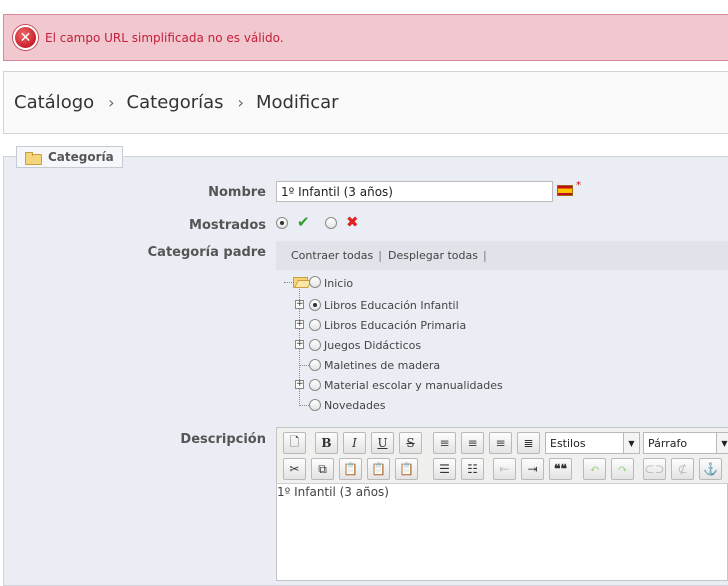  Describe the element at coordinates (433, 255) in the screenshot. I see `expand-all-link: Desplegar todas` at that location.